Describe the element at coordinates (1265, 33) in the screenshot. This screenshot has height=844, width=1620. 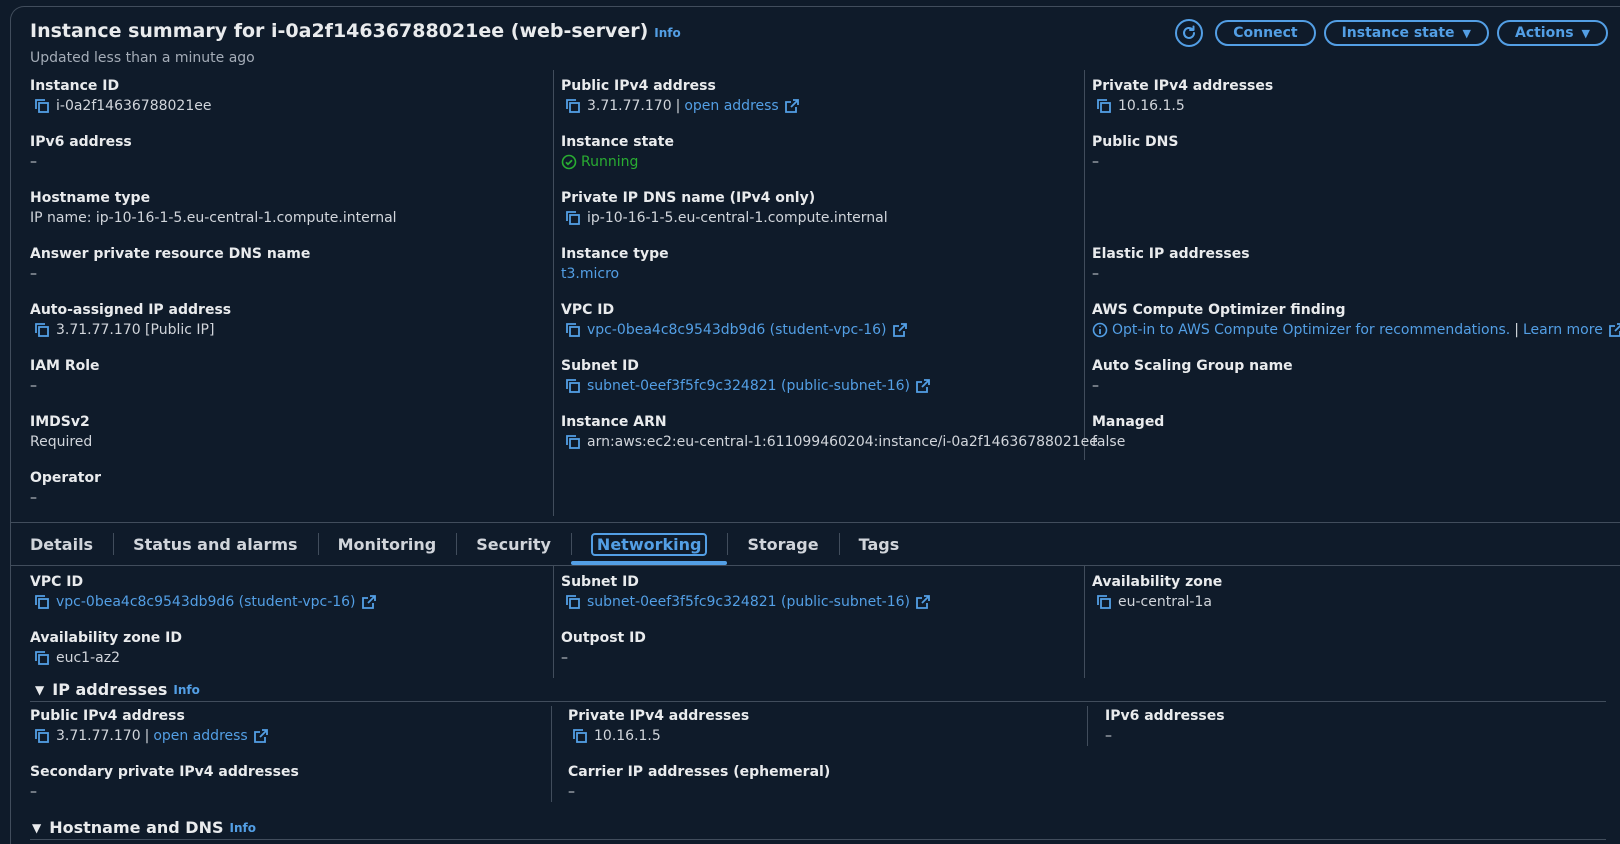
I see `connect-button: Connect` at that location.